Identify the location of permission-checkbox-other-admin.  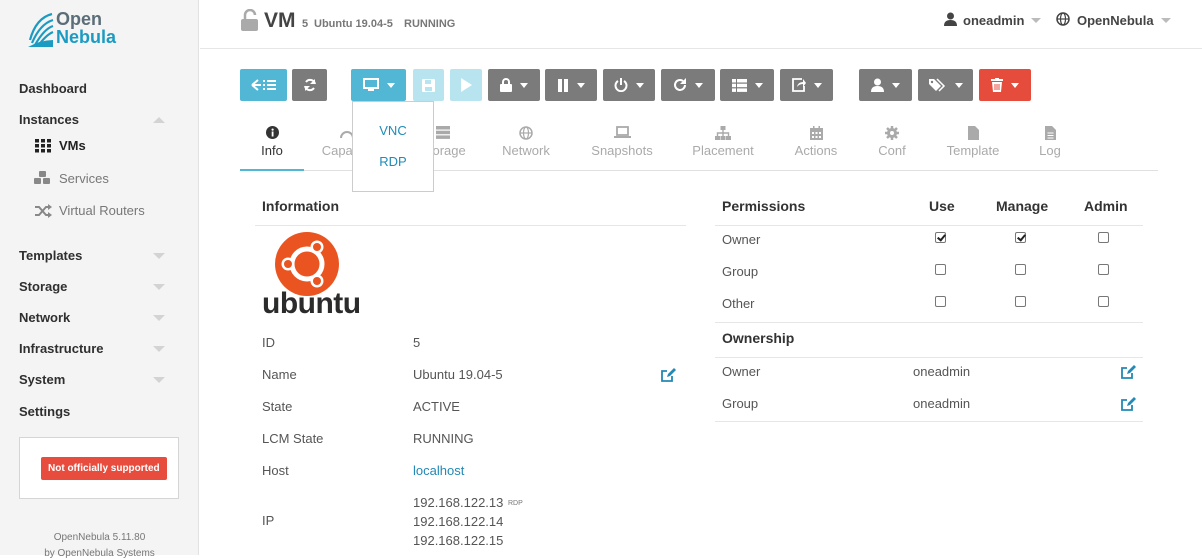
(1103, 301).